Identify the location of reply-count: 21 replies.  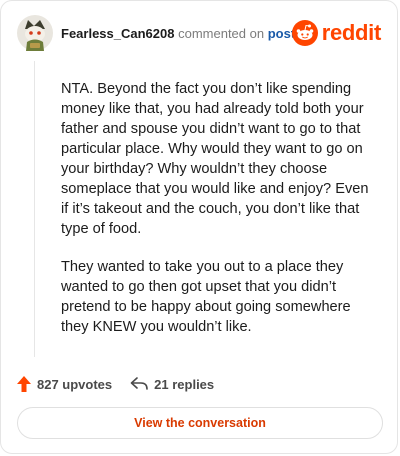
(172, 384).